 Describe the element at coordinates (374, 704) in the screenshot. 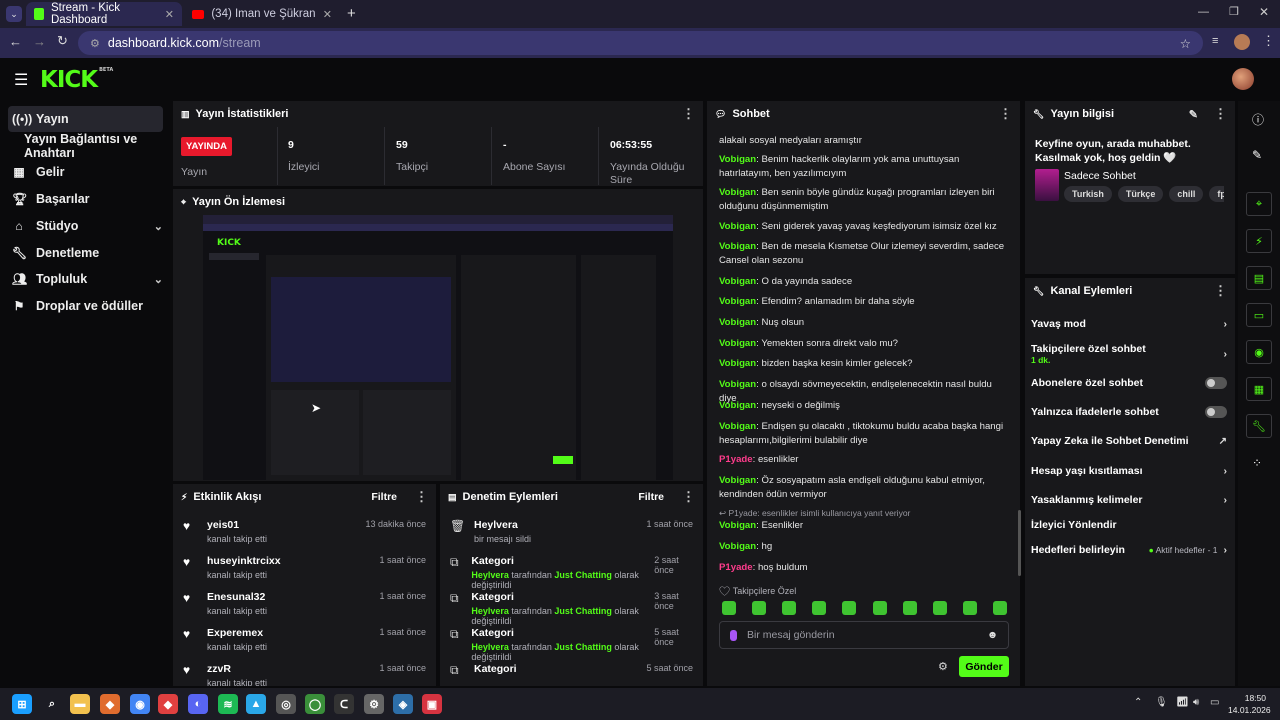

I see `settings-icon: ⚙` at that location.